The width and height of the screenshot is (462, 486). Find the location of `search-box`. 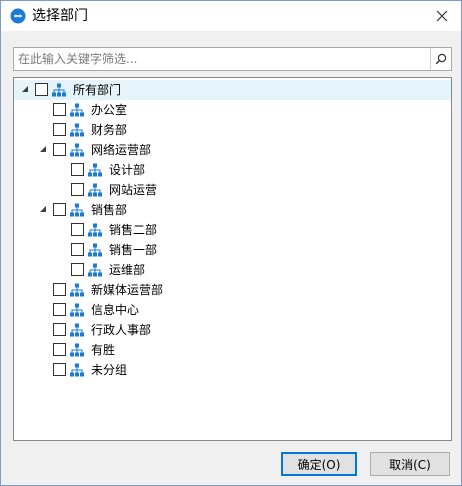

search-box is located at coordinates (232, 59).